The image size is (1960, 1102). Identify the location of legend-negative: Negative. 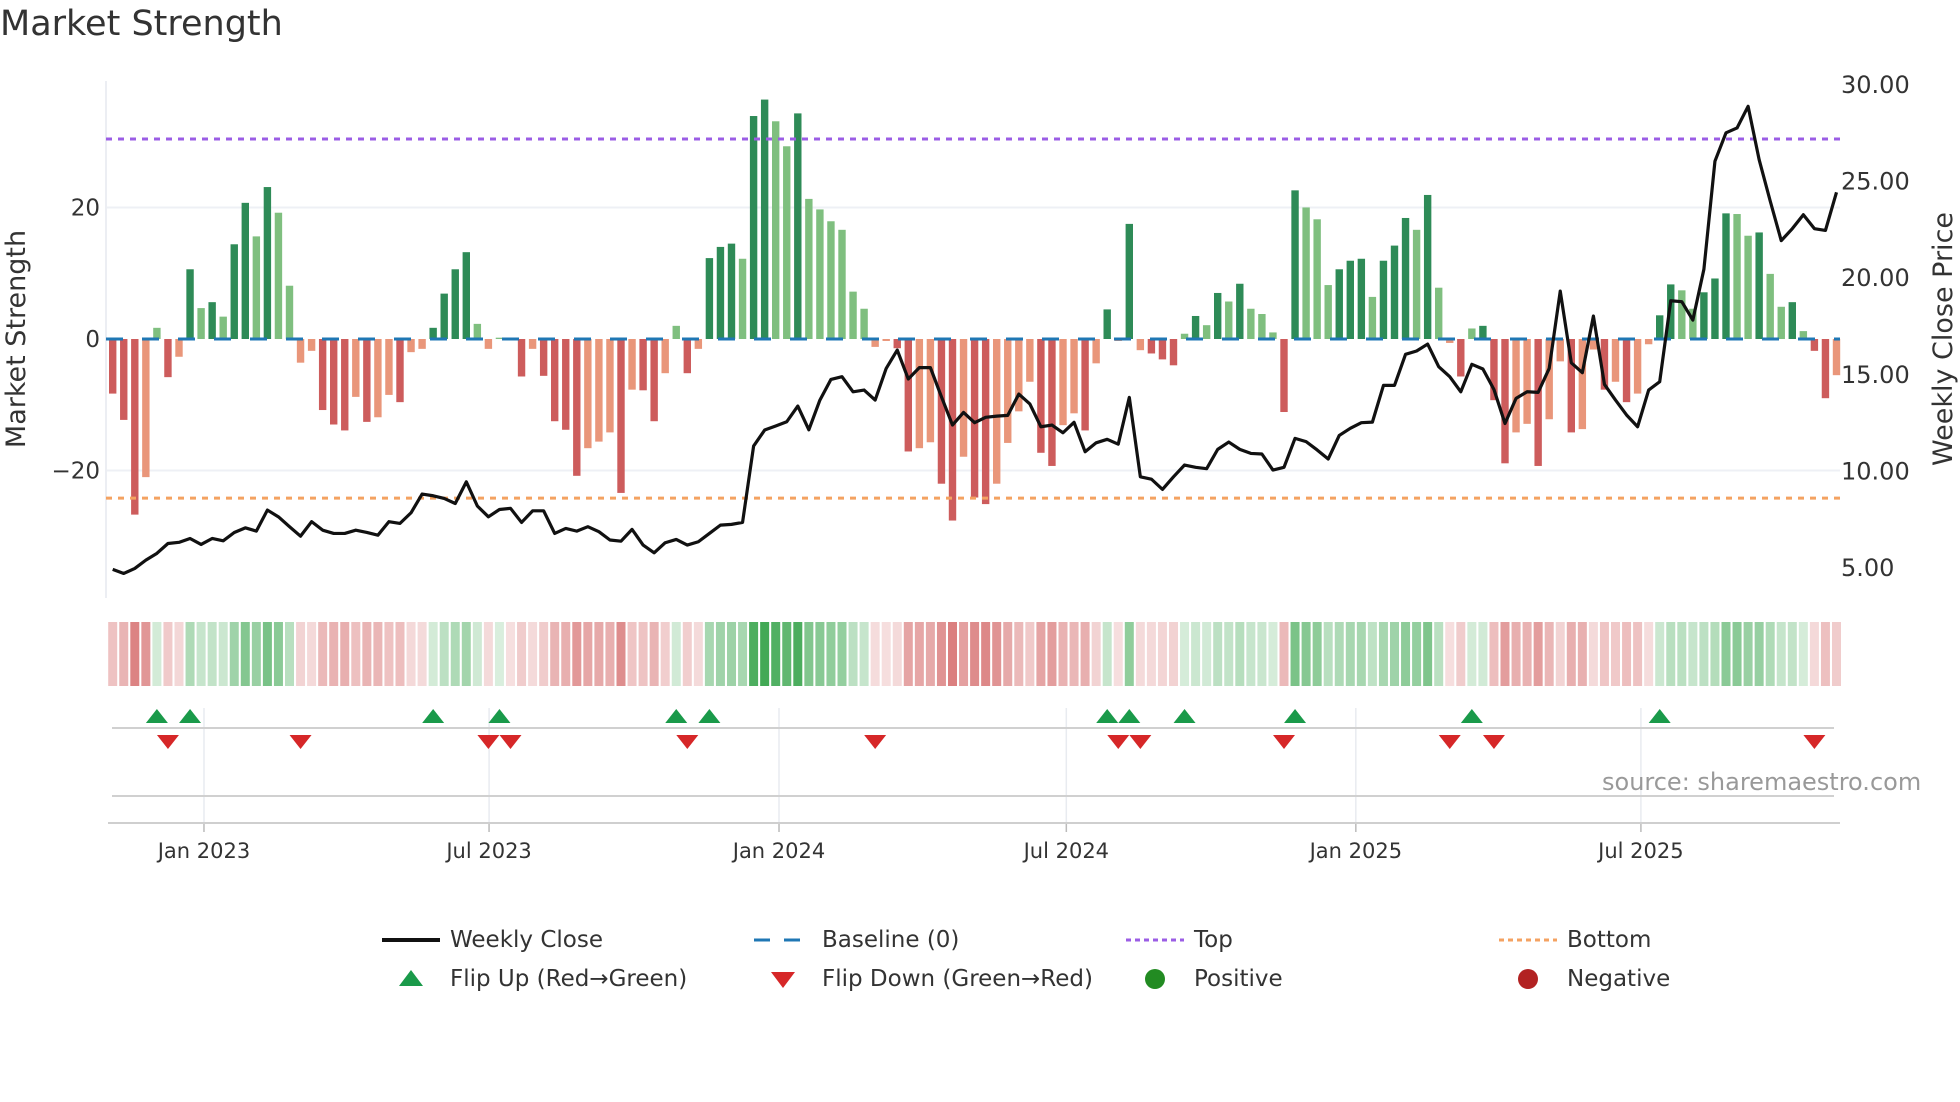
(1583, 979).